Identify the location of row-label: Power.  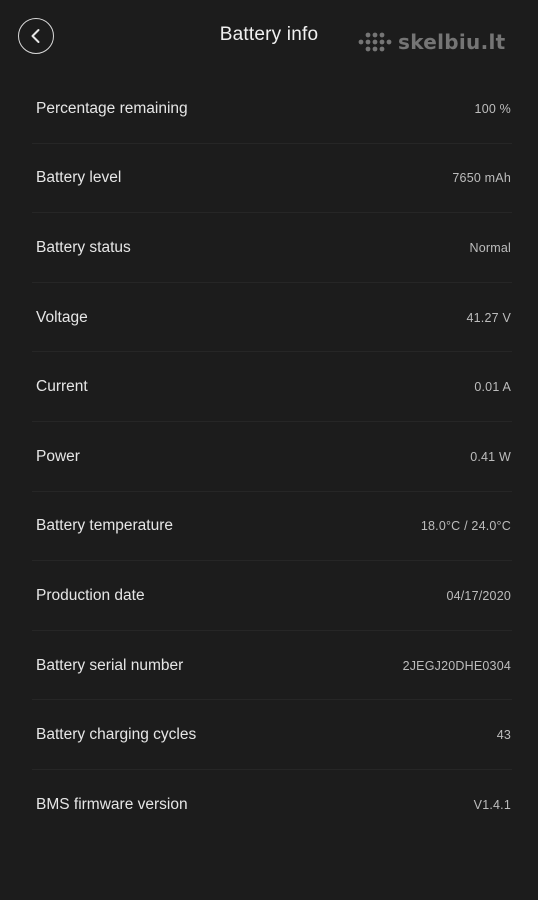
(58, 456).